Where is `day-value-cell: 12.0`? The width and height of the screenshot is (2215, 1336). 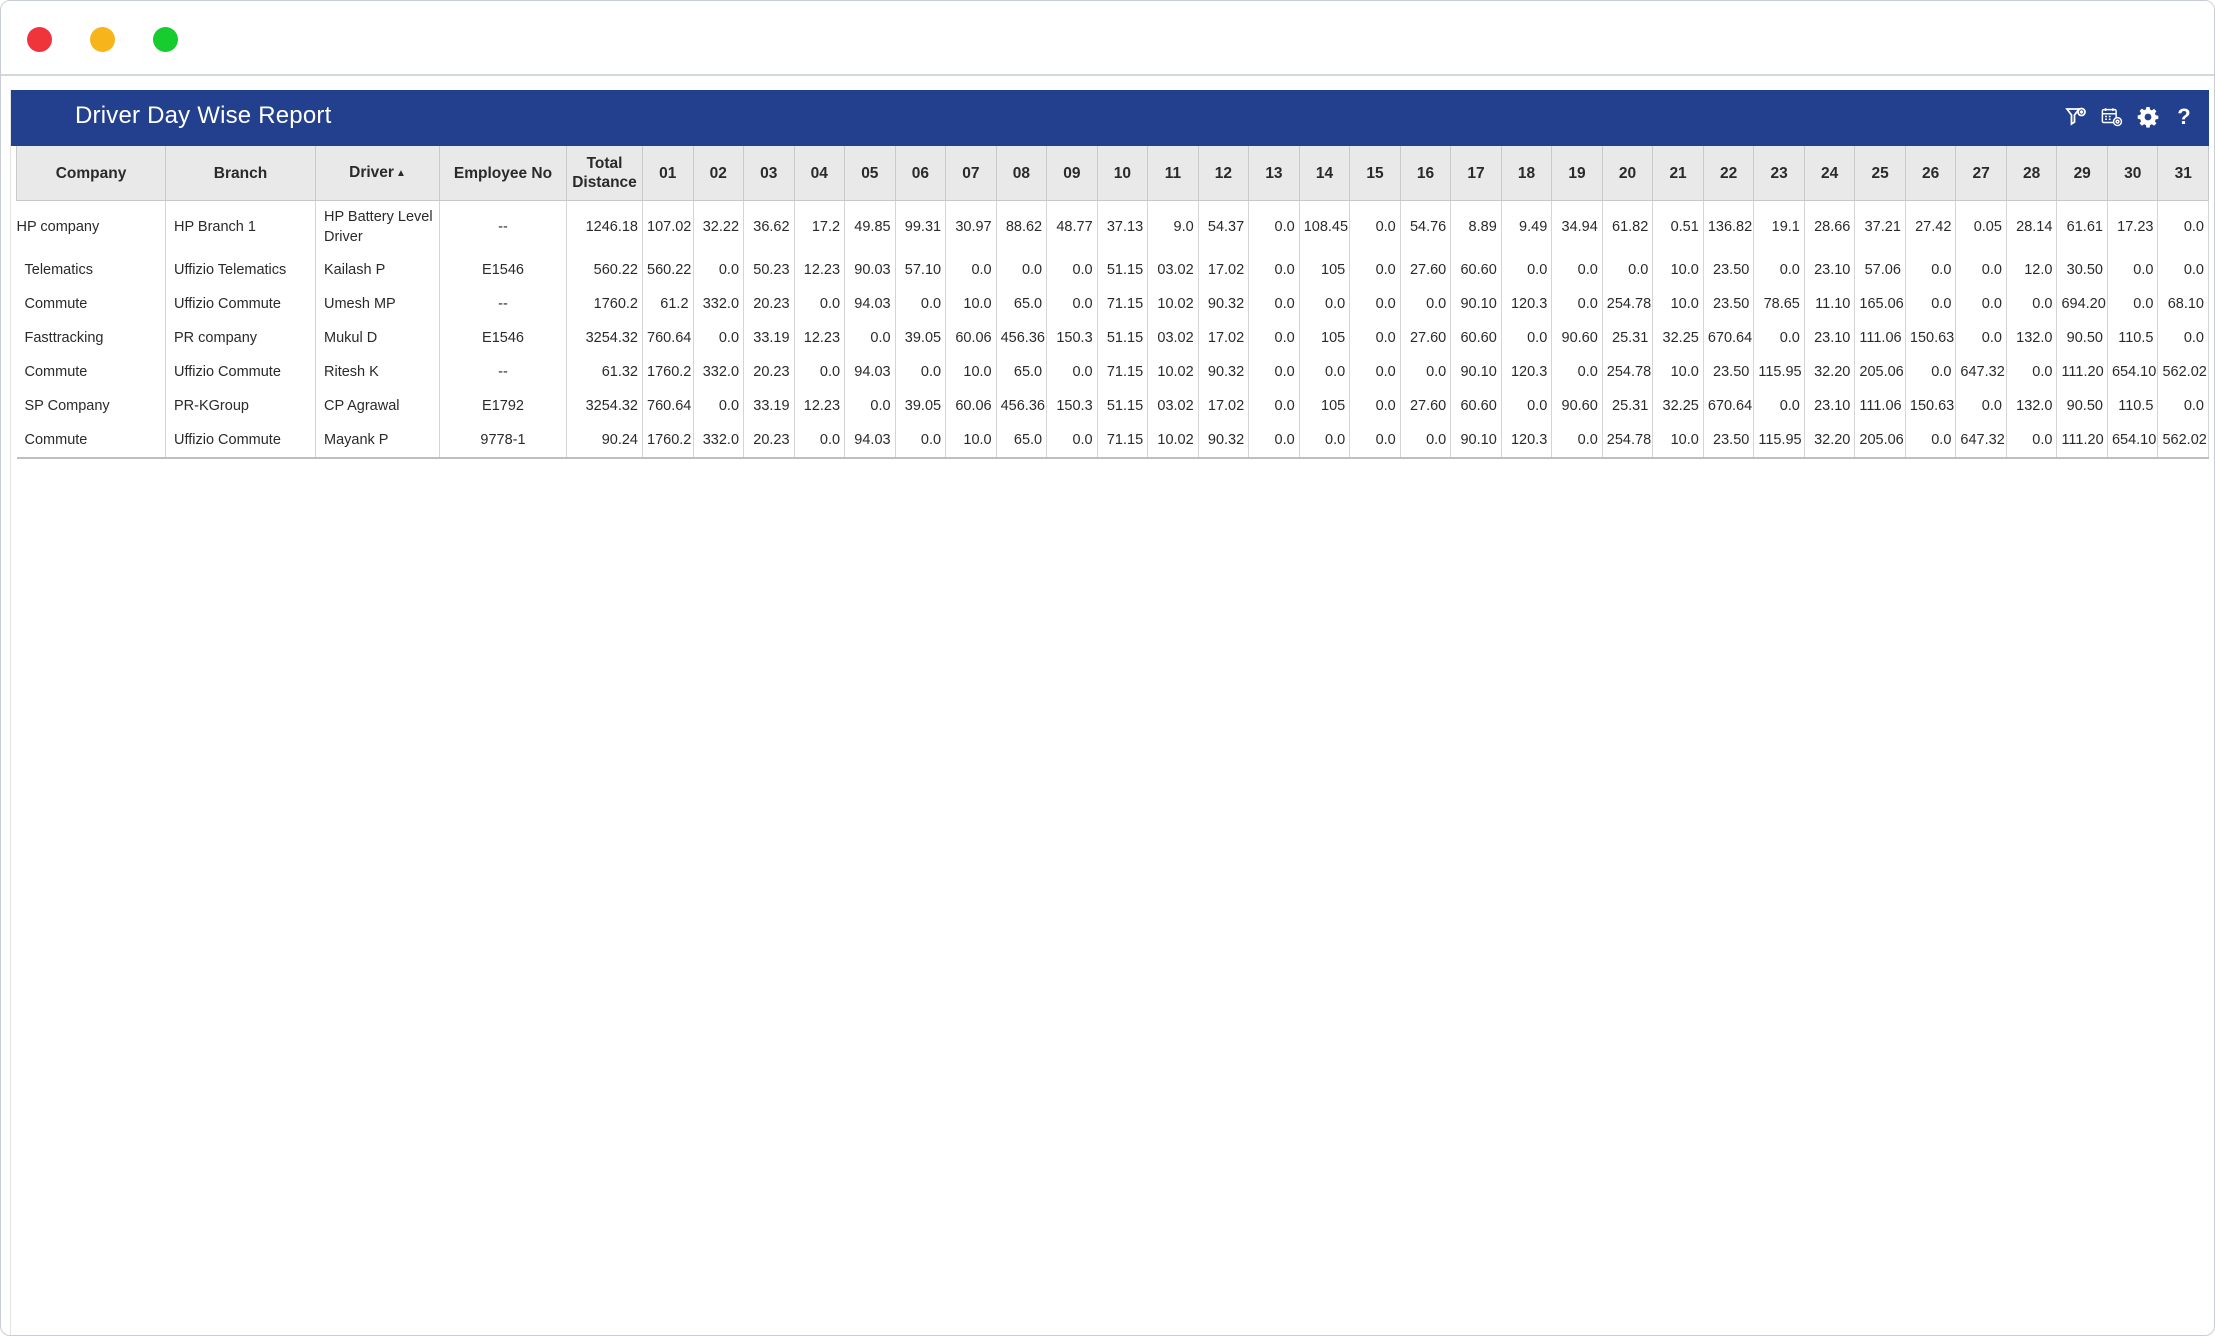
day-value-cell: 12.0 is located at coordinates (2032, 270).